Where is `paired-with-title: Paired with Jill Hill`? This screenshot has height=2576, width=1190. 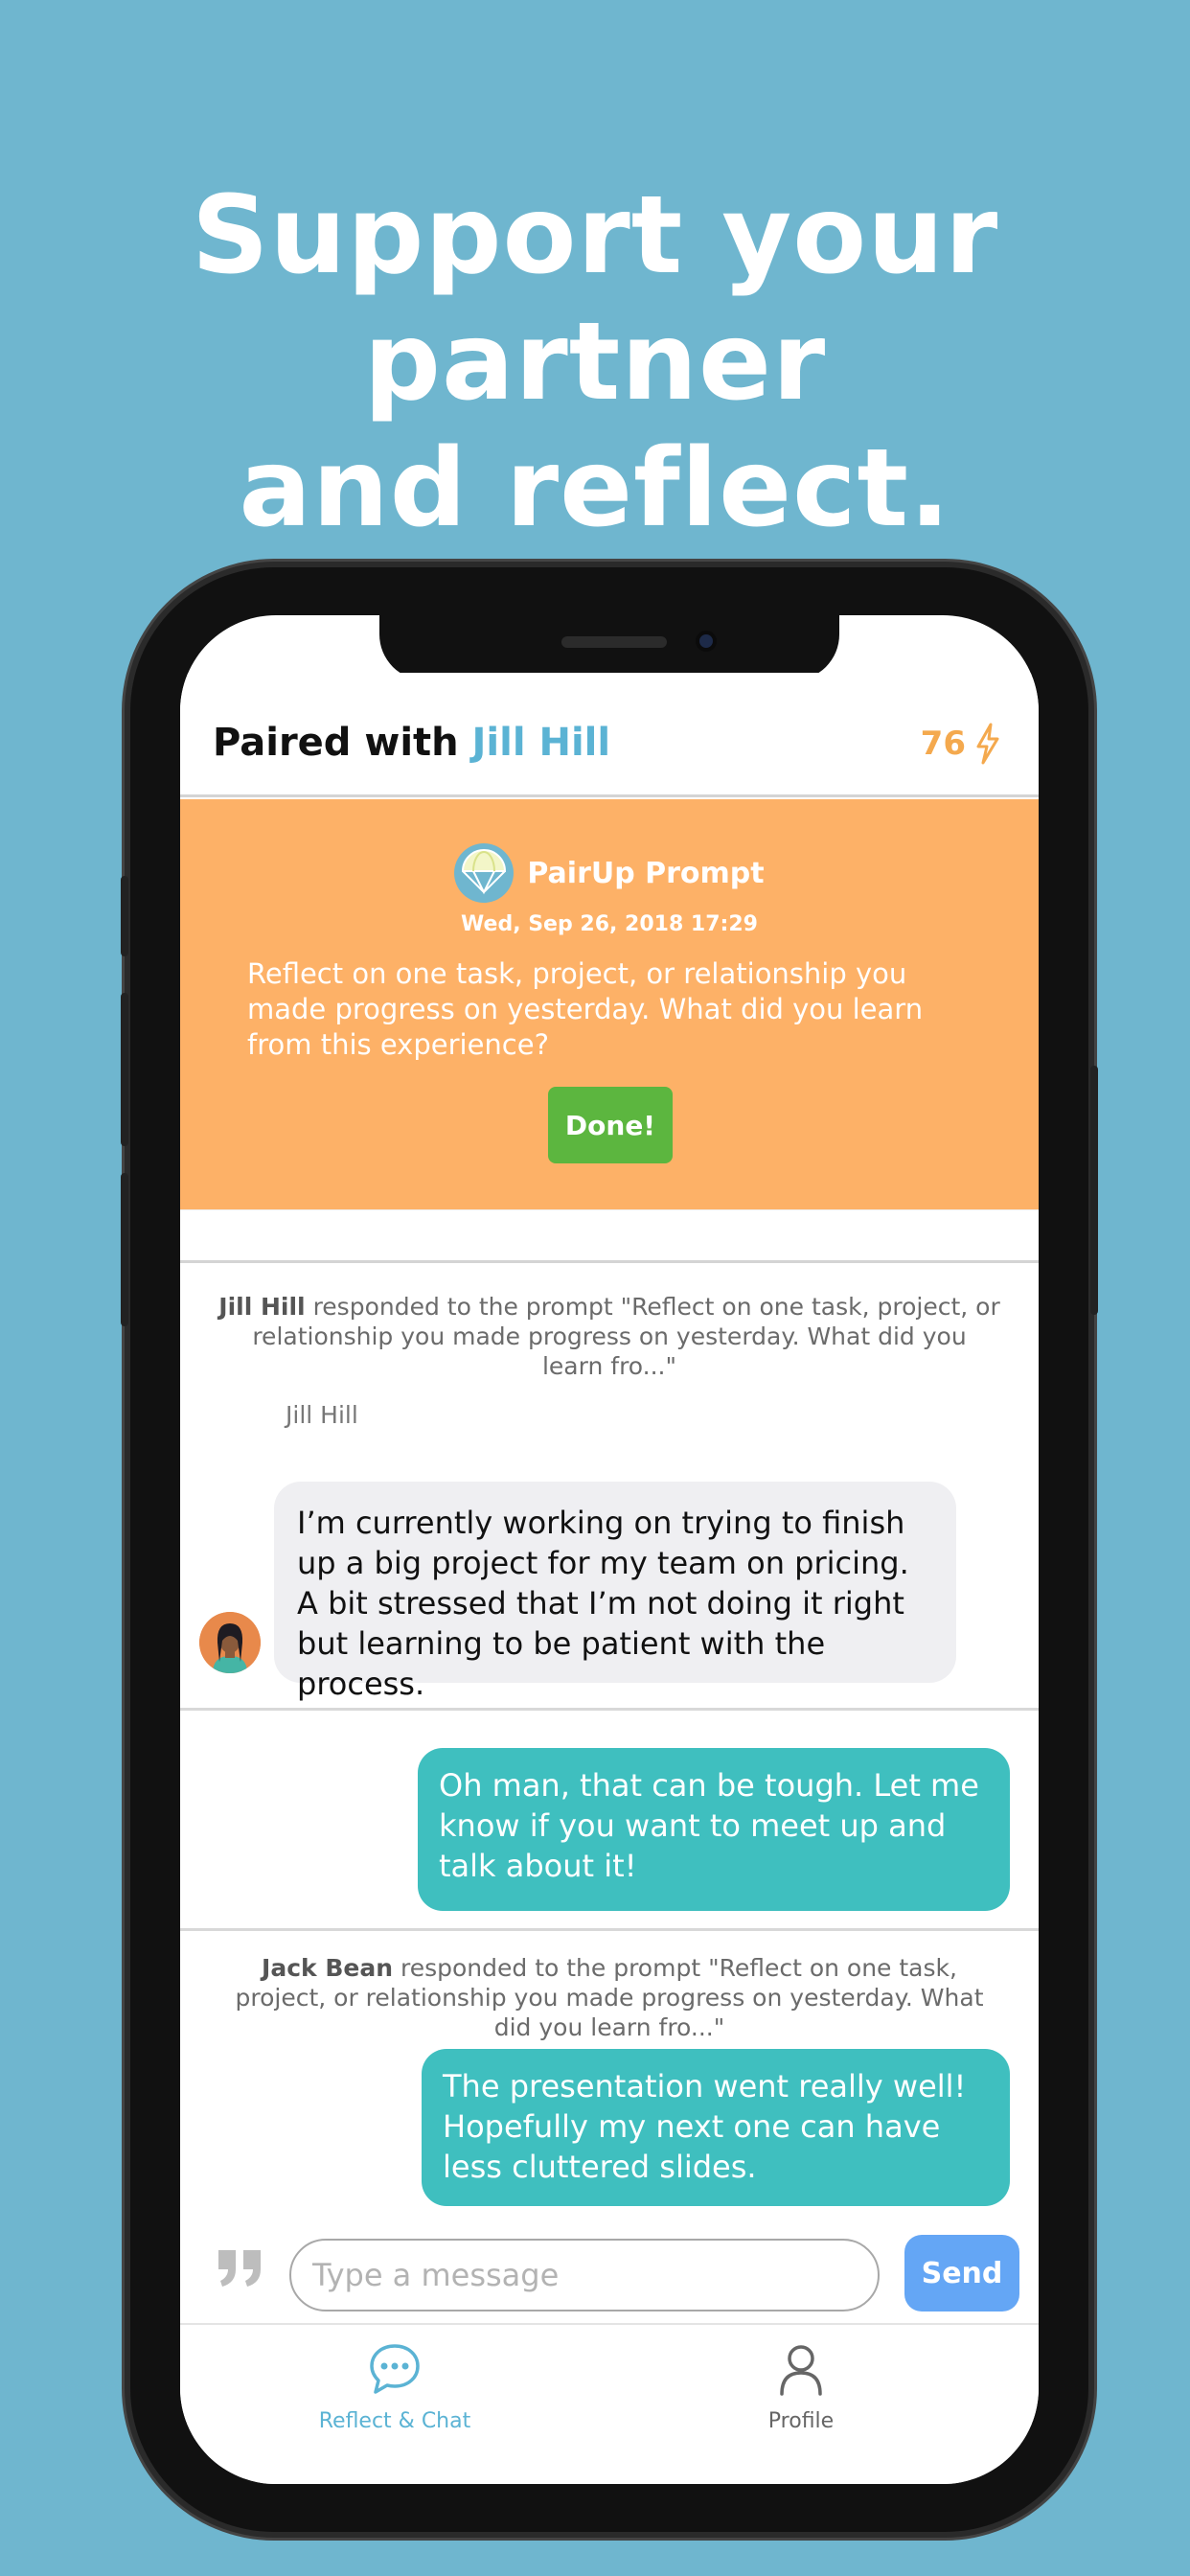 paired-with-title: Paired with Jill Hill is located at coordinates (412, 743).